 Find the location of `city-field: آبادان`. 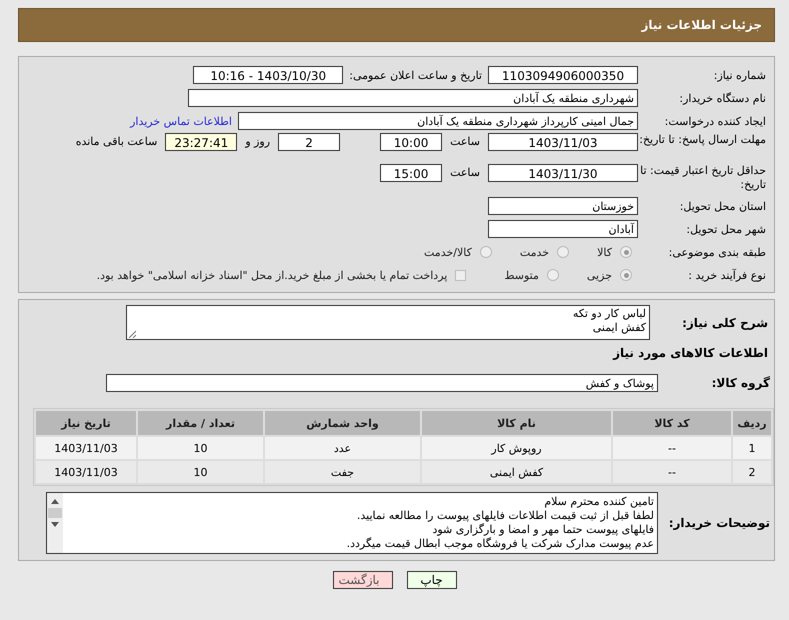

city-field: آبادان is located at coordinates (563, 229).